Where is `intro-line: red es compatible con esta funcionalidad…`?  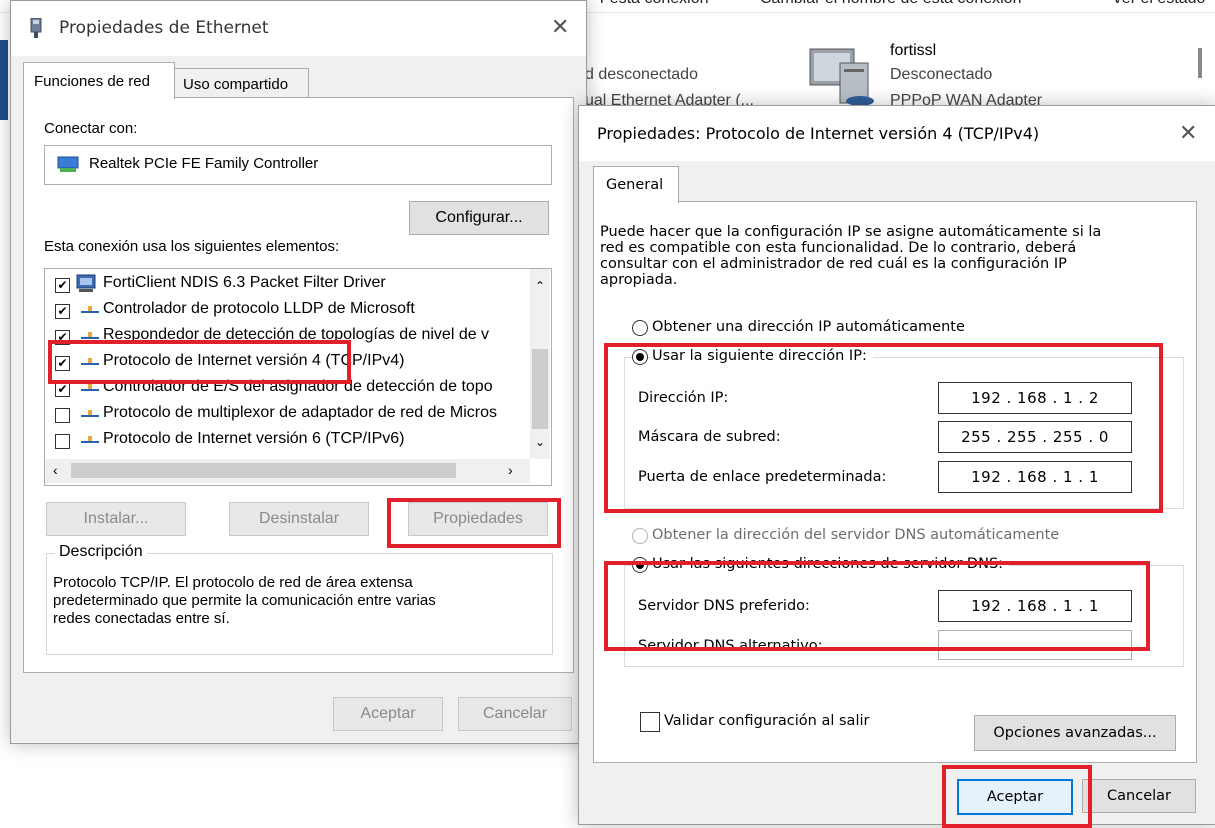
intro-line: red es compatible con esta funcionalidad… is located at coordinates (838, 248).